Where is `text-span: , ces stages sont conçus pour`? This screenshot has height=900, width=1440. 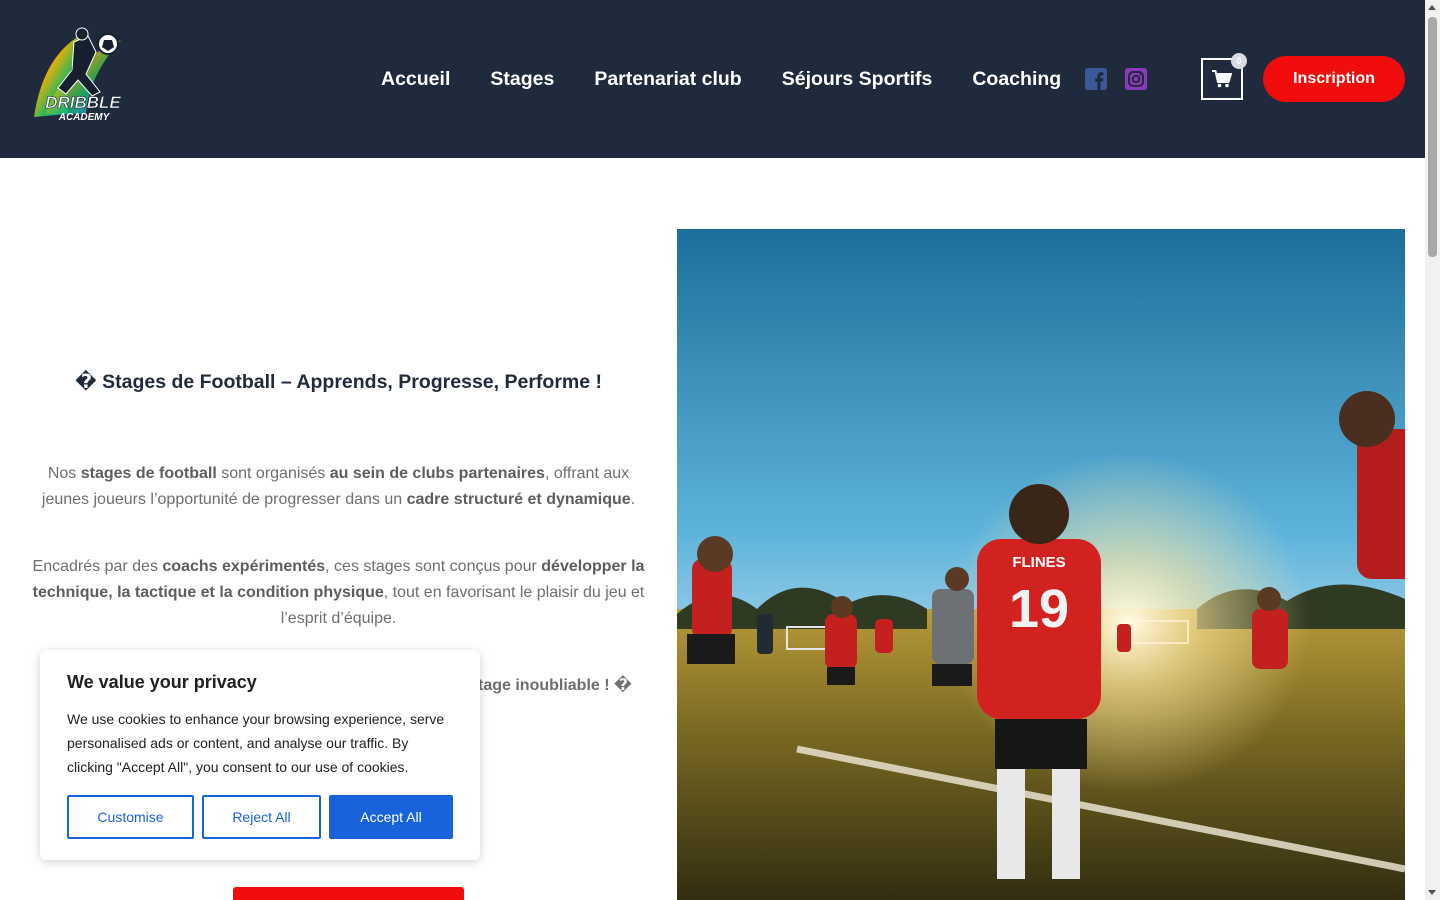 text-span: , ces stages sont conçus pour is located at coordinates (433, 566).